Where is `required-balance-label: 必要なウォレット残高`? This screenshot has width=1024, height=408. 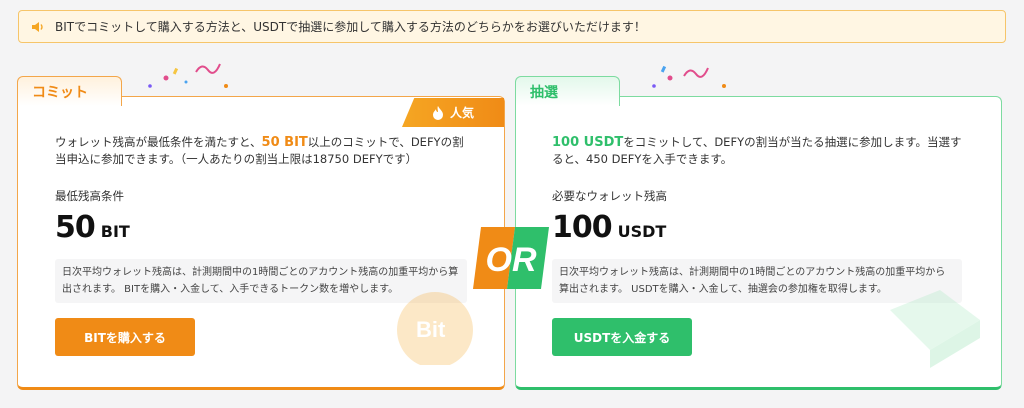 required-balance-label: 必要なウォレット残高 is located at coordinates (609, 196).